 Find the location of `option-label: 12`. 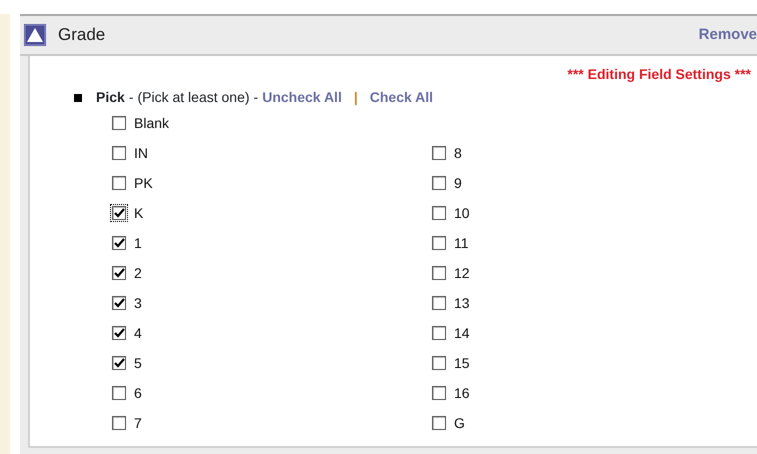

option-label: 12 is located at coordinates (462, 273).